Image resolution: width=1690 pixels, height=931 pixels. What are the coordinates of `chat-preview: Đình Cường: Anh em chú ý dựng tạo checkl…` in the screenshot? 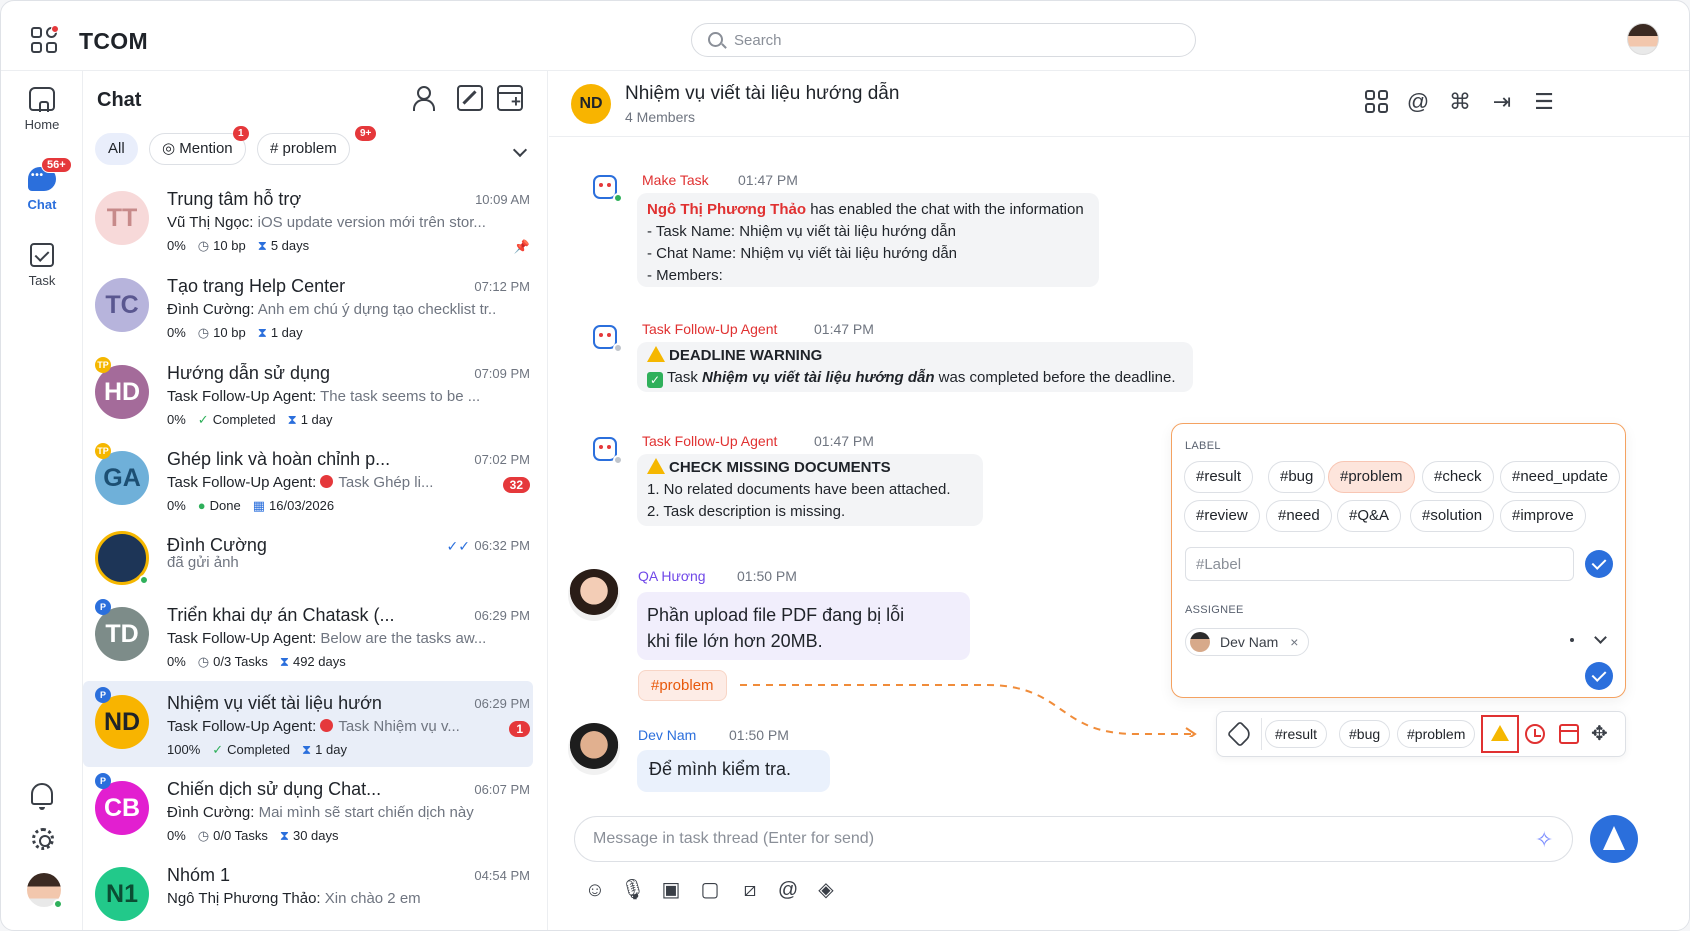 It's located at (332, 309).